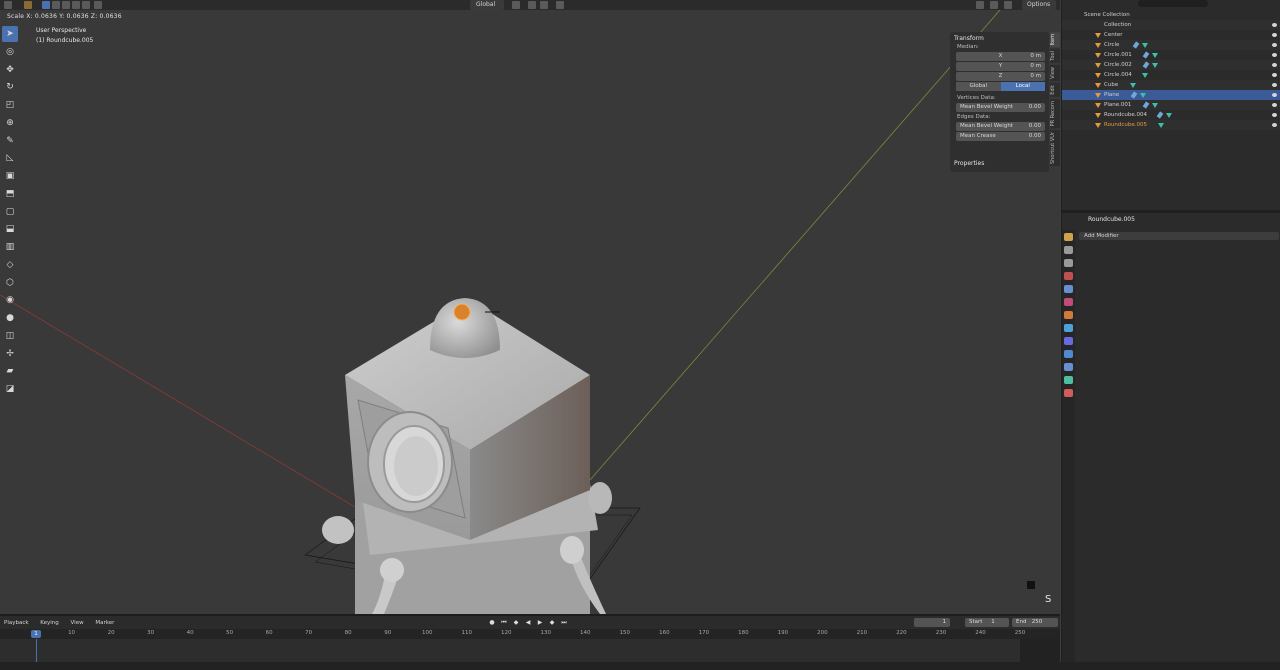 This screenshot has height=670, width=1280. What do you see at coordinates (1055, 73) in the screenshot?
I see `tab-view: View` at bounding box center [1055, 73].